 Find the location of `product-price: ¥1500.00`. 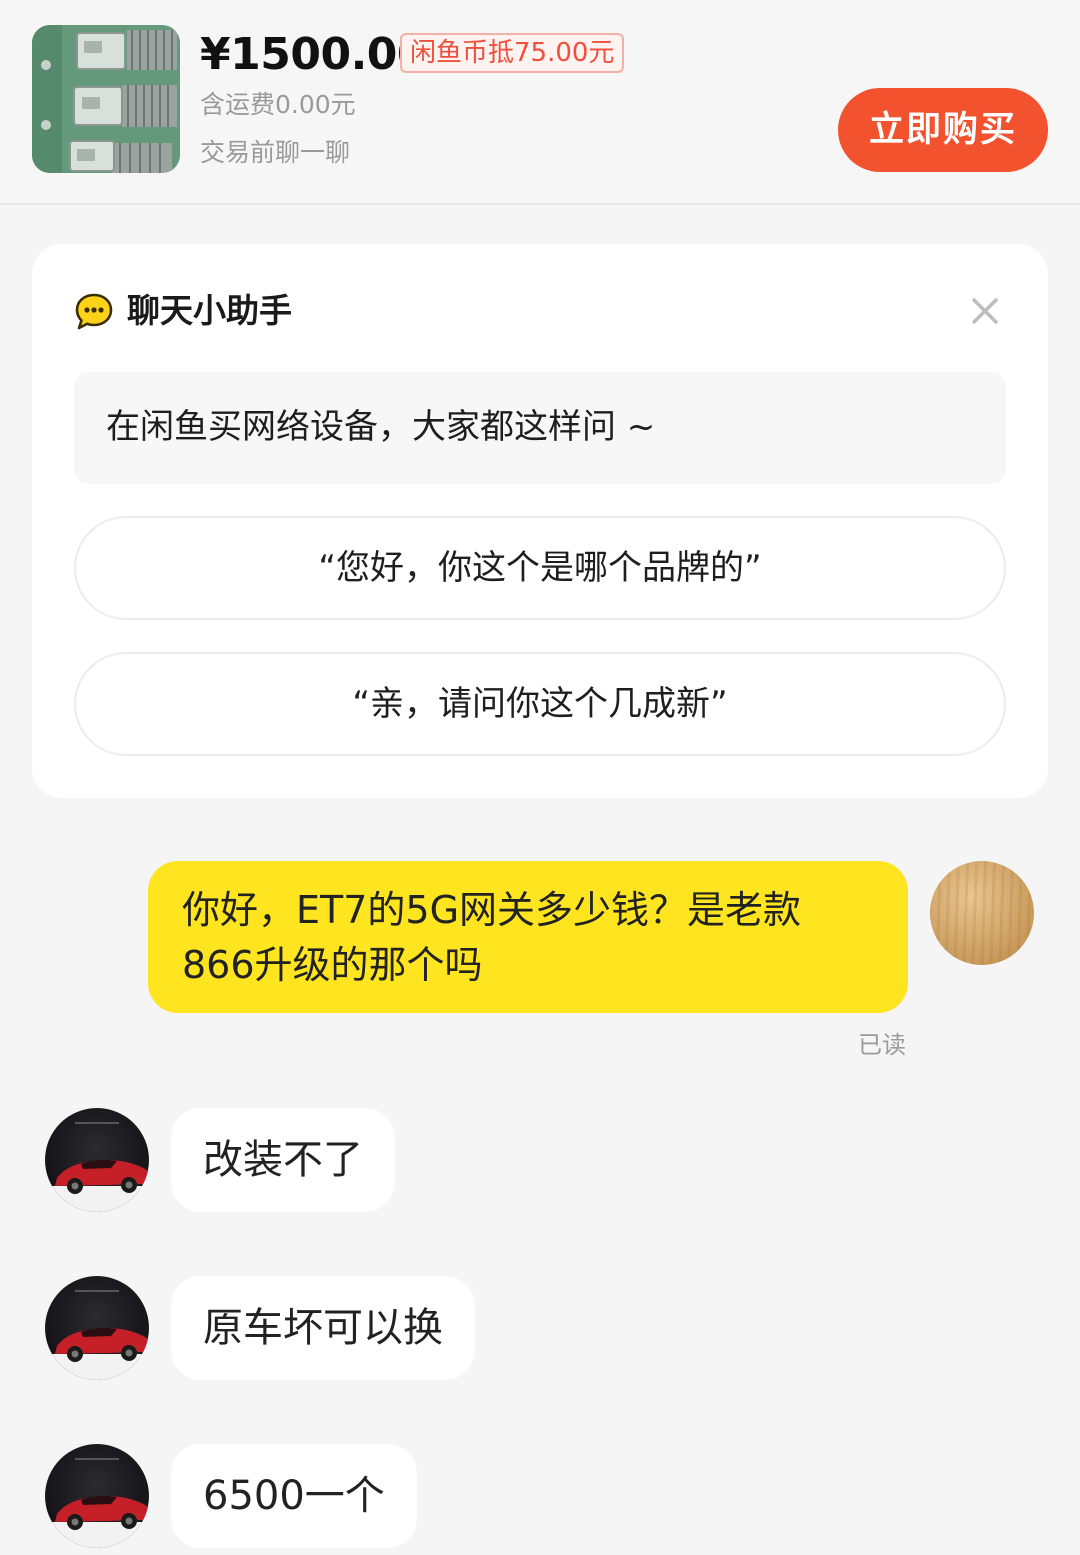

product-price: ¥1500.00 is located at coordinates (314, 54).